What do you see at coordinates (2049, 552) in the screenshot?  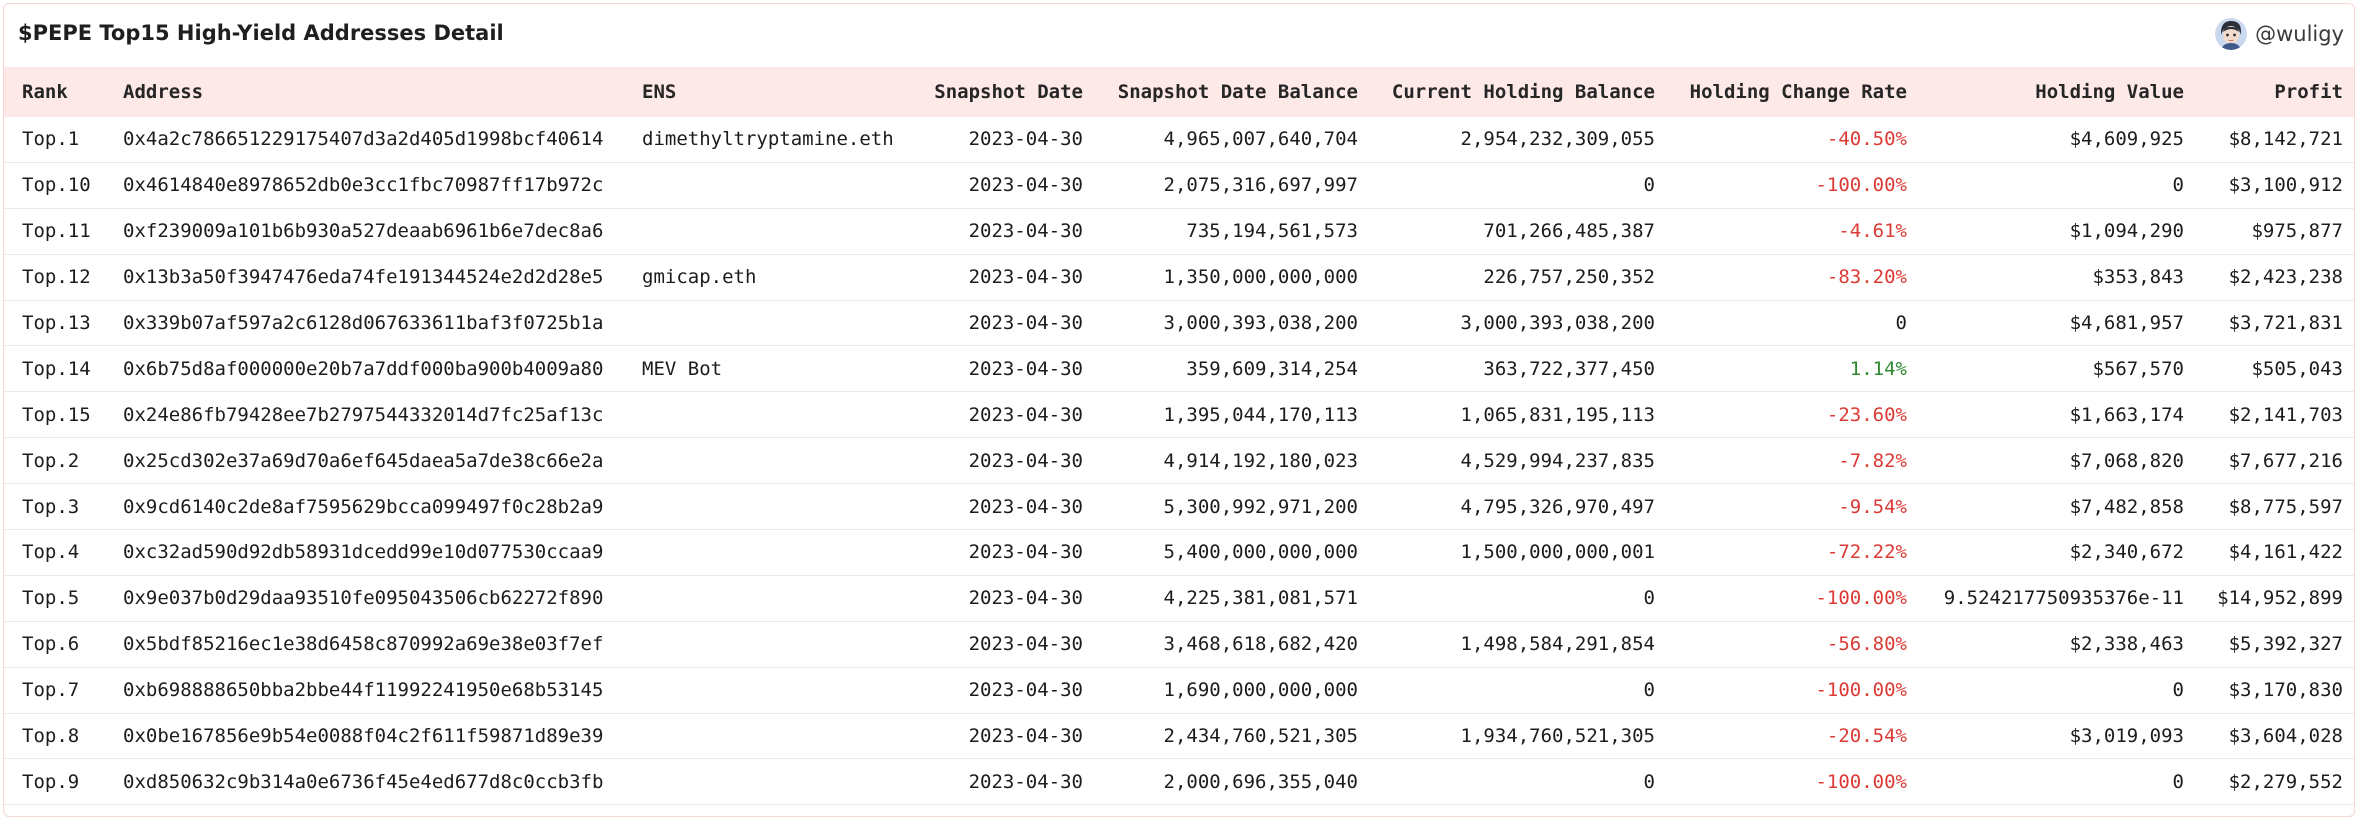 I see `holding-value-cell: $2,340,672` at bounding box center [2049, 552].